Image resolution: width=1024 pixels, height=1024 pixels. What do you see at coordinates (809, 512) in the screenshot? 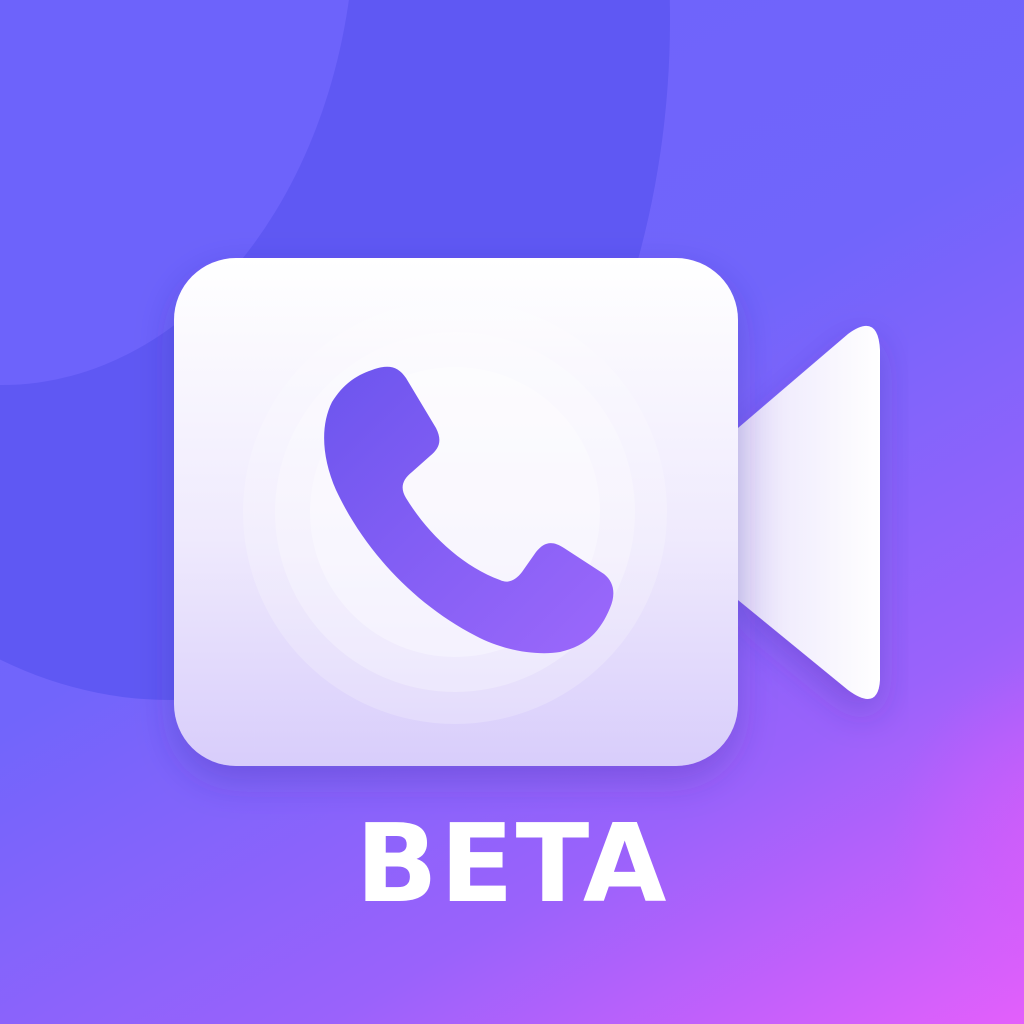
I see `camera-lens-shape` at bounding box center [809, 512].